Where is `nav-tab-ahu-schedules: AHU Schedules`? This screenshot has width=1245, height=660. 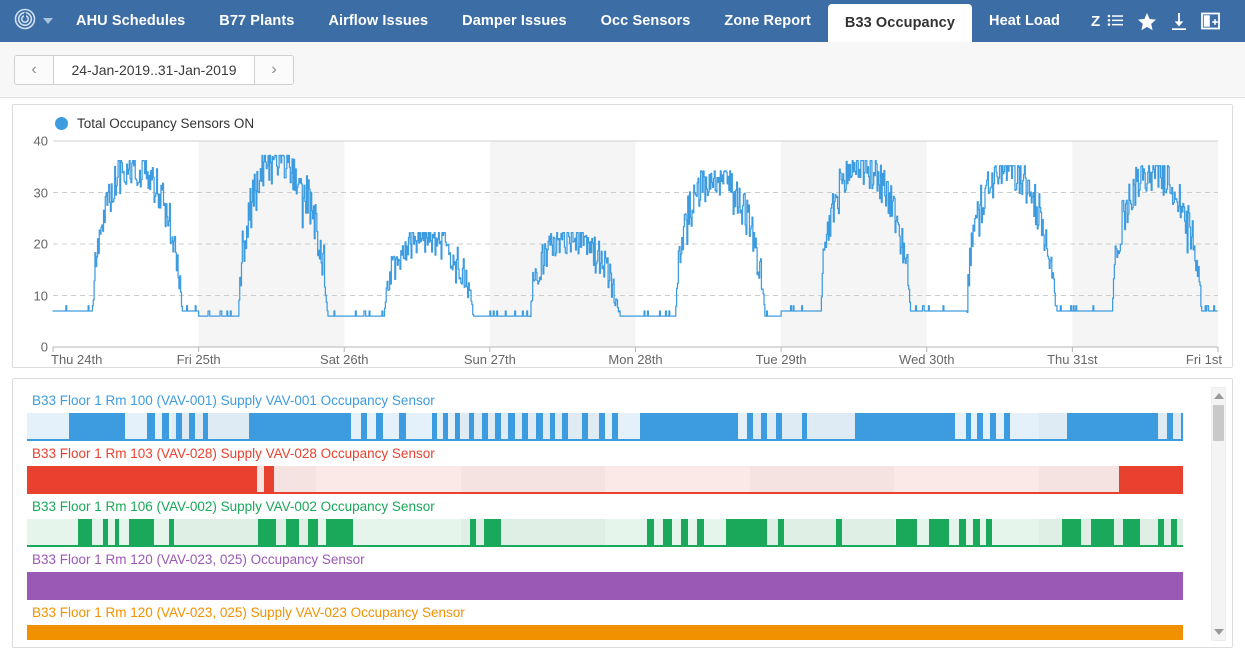 nav-tab-ahu-schedules: AHU Schedules is located at coordinates (130, 21).